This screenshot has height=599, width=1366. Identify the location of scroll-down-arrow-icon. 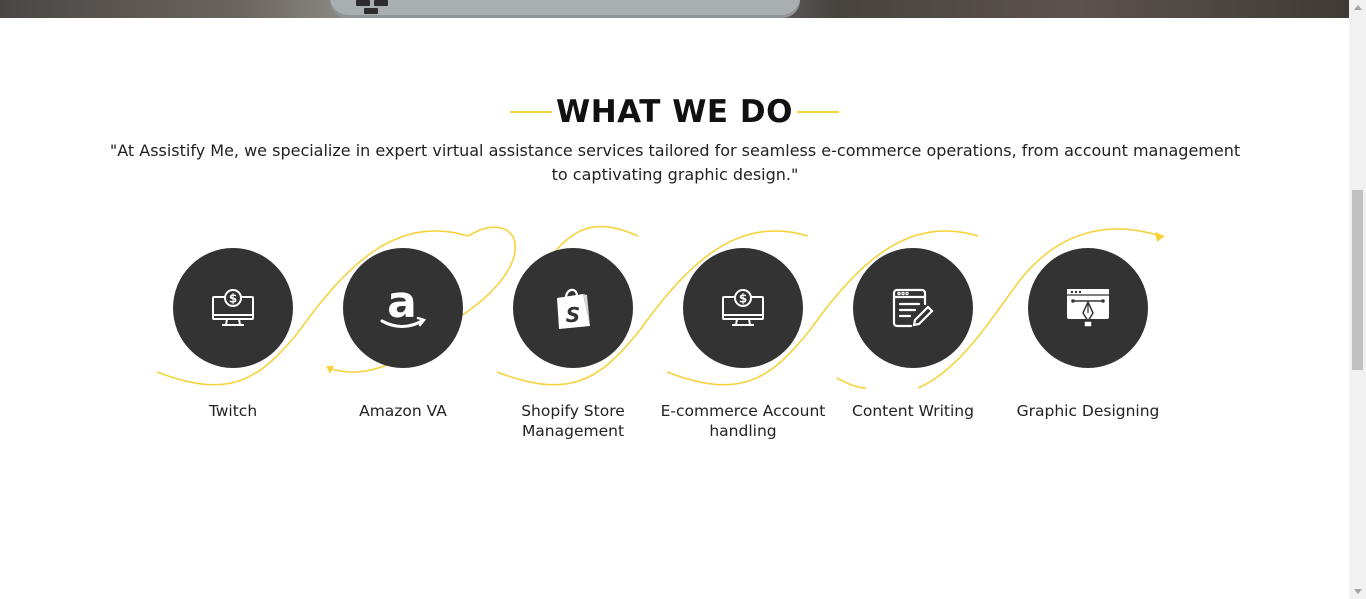
(1358, 591).